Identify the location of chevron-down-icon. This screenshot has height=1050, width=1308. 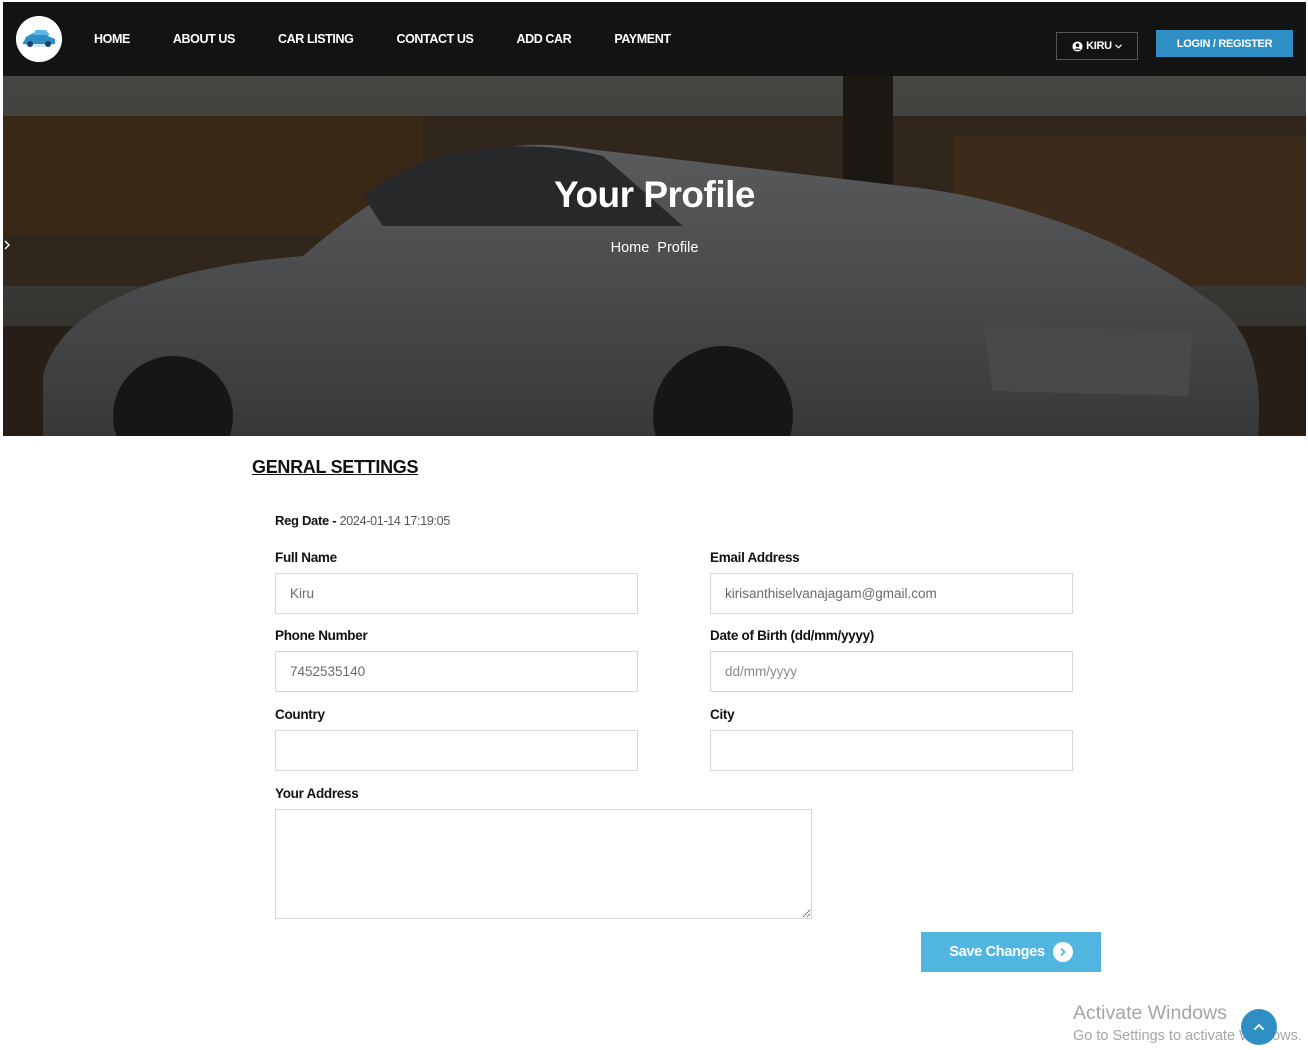
(1118, 46).